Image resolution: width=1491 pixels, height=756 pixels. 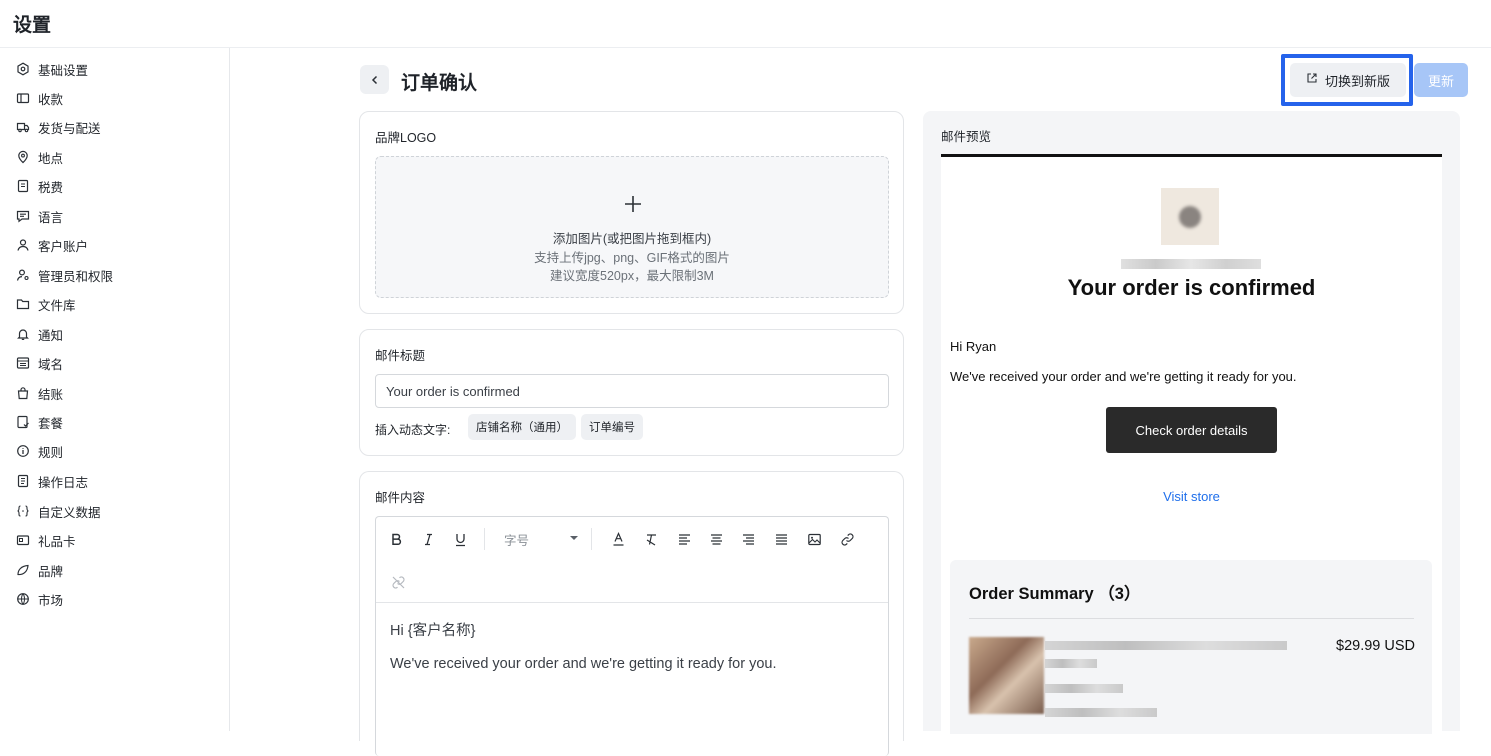 I want to click on user-icon, so click(x=23, y=245).